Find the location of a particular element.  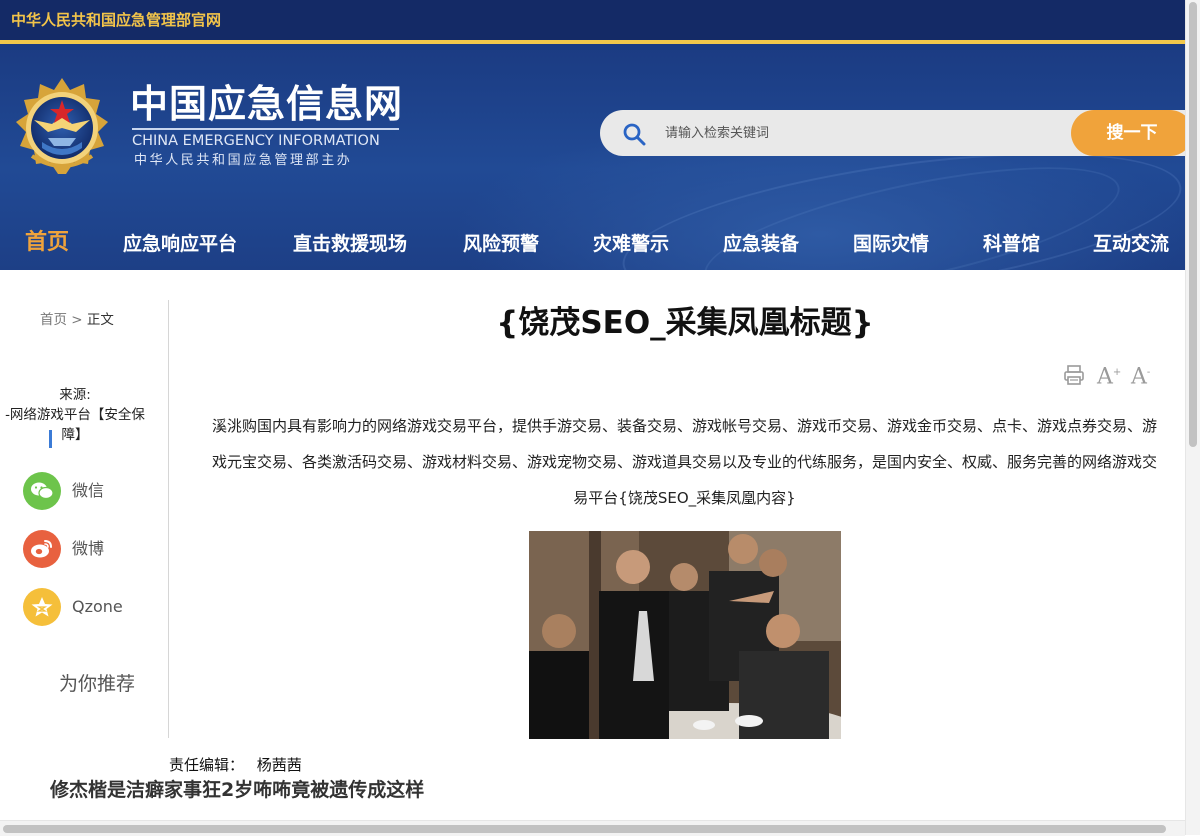

source-label: 来源: is located at coordinates (75, 395).